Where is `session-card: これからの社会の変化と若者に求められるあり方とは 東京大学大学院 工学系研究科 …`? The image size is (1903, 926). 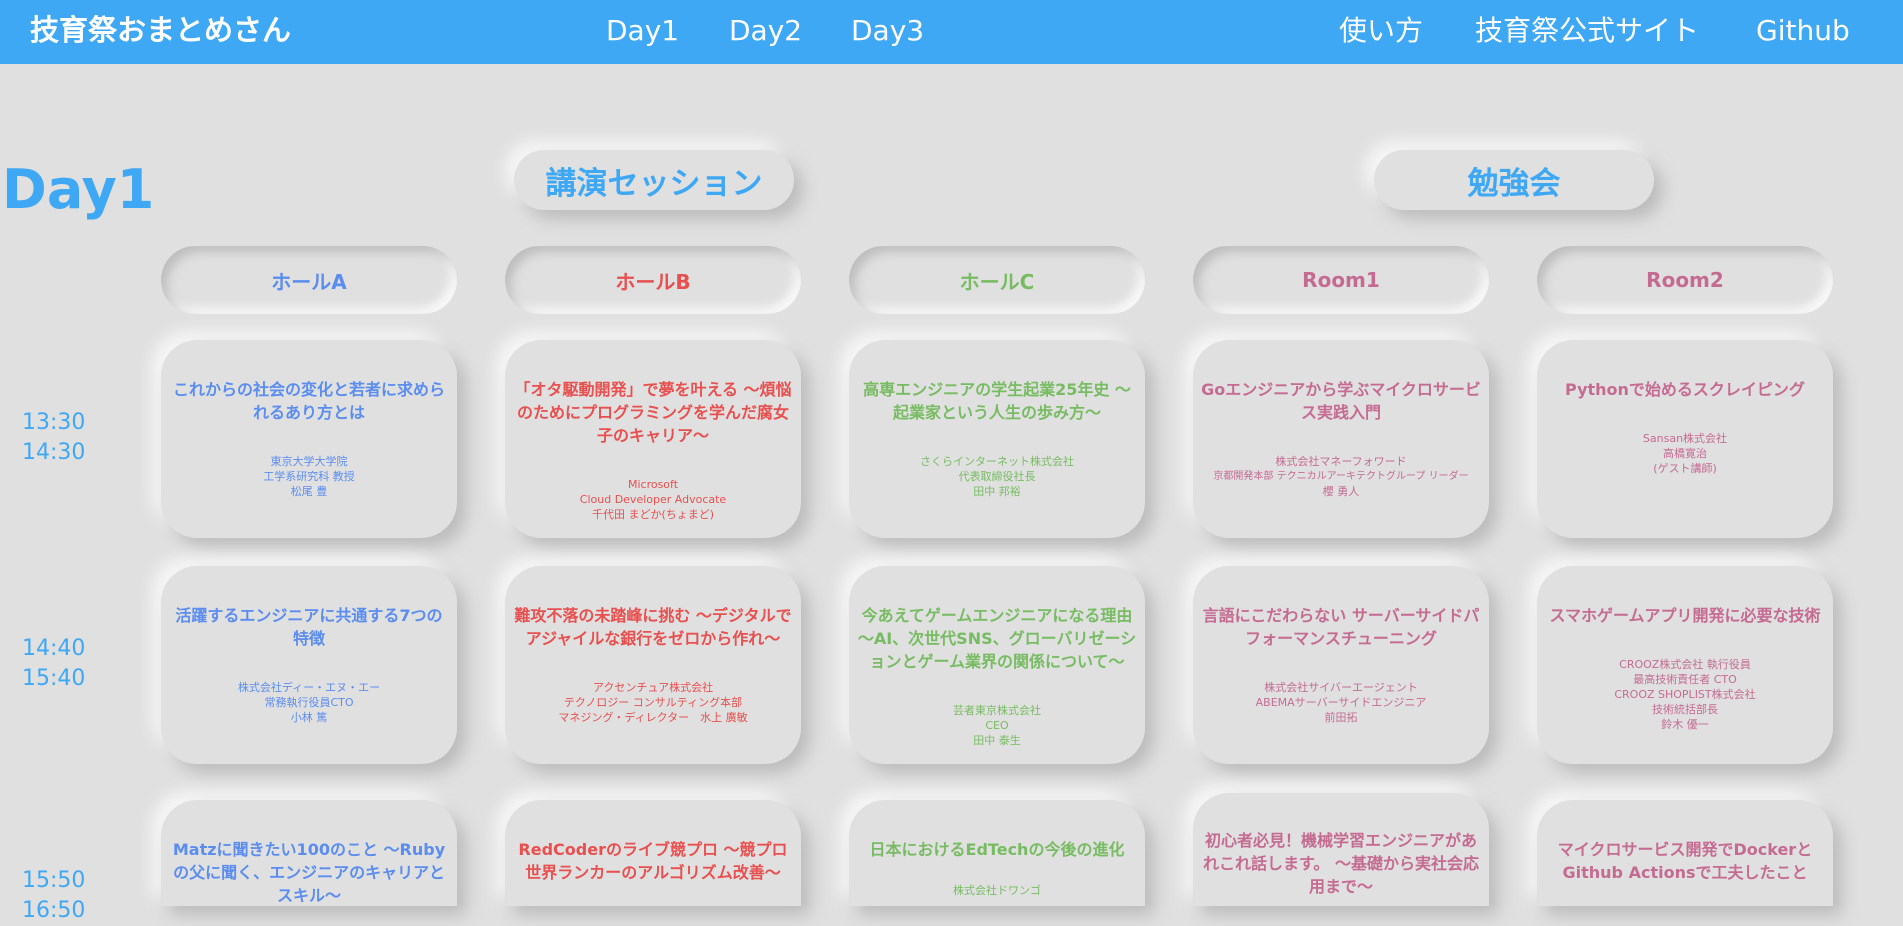 session-card: これからの社会の変化と若者に求められるあり方とは 東京大学大学院 工学系研究科 … is located at coordinates (309, 439).